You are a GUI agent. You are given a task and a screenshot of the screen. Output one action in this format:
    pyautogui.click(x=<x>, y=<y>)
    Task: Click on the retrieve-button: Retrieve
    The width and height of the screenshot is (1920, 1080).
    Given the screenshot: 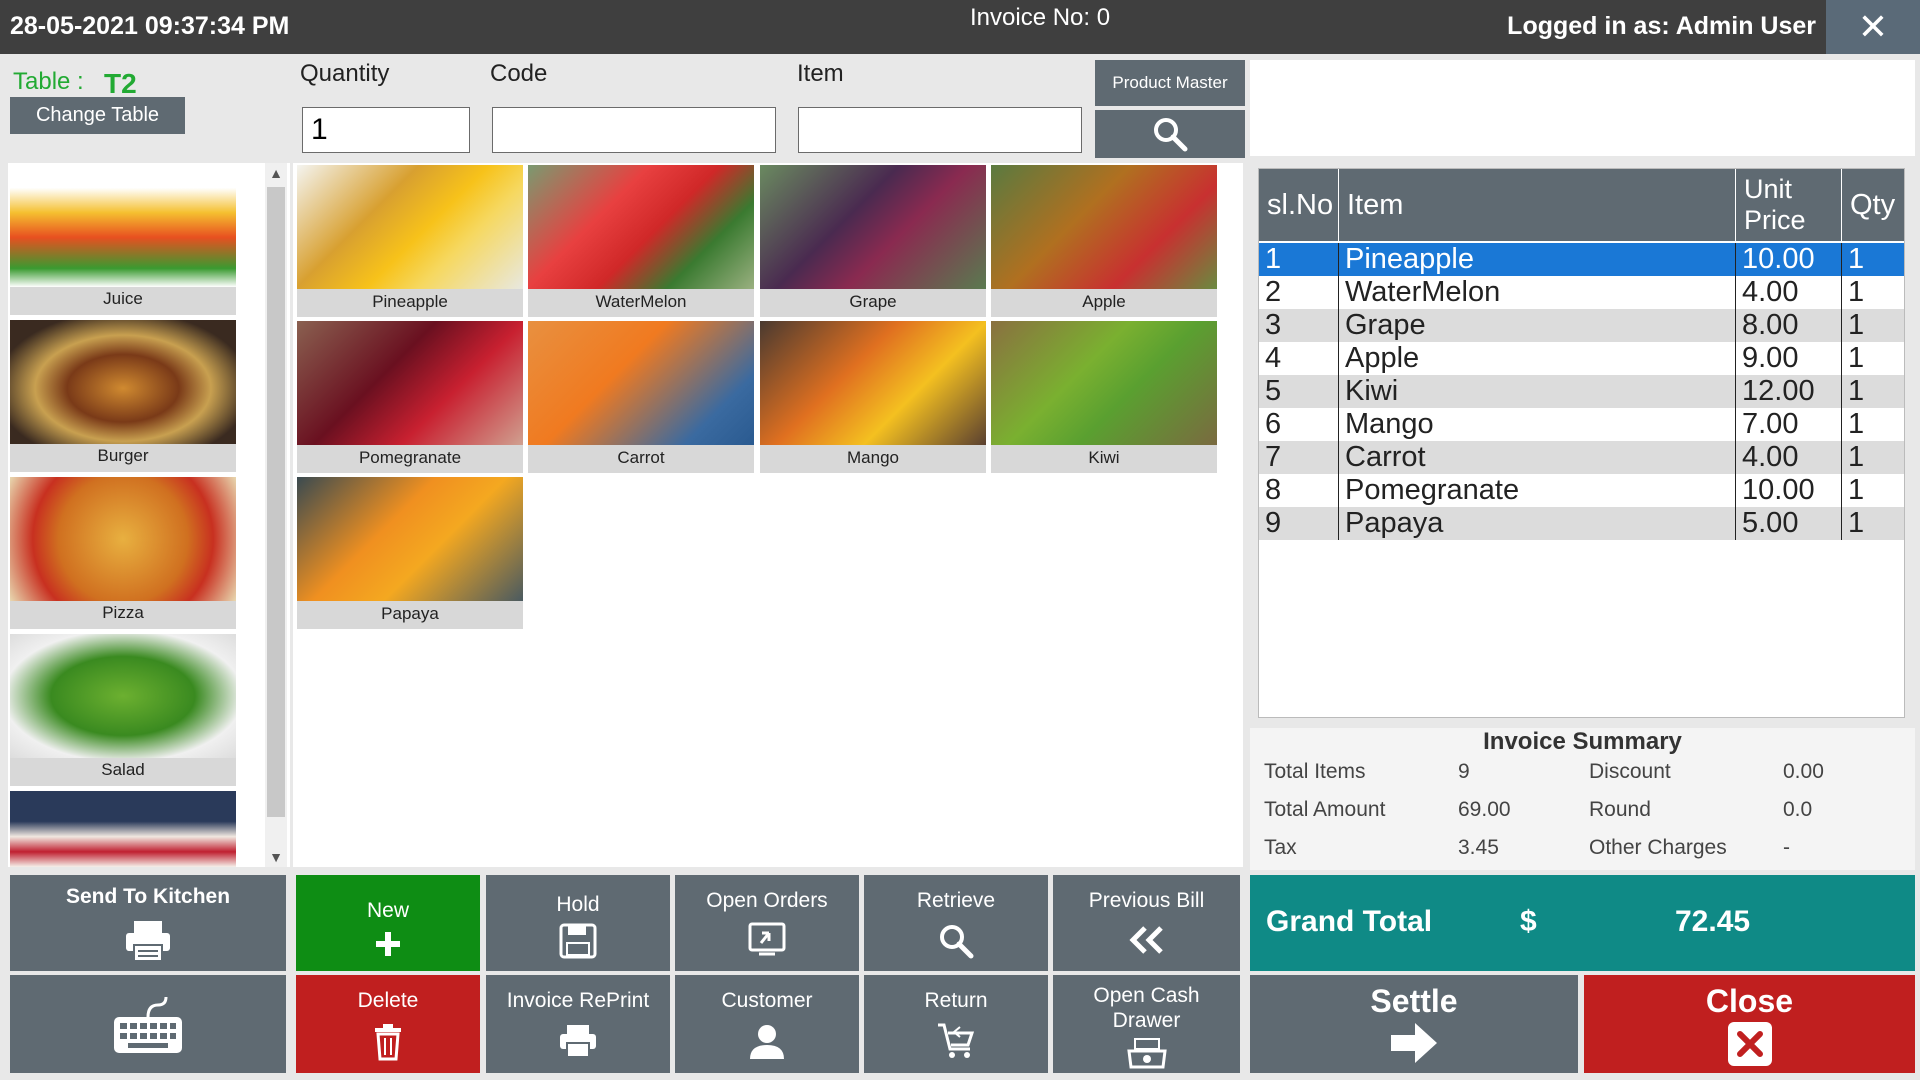 What is the action you would take?
    pyautogui.click(x=956, y=923)
    